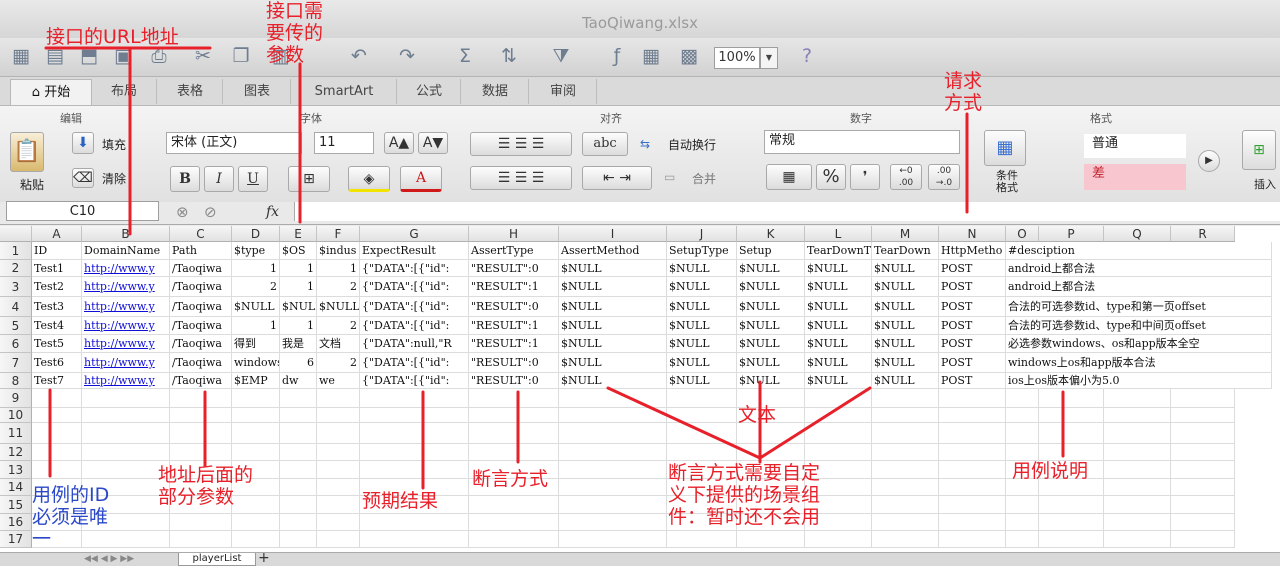 The image size is (1280, 566). I want to click on pointer-teardown, so click(815, 423).